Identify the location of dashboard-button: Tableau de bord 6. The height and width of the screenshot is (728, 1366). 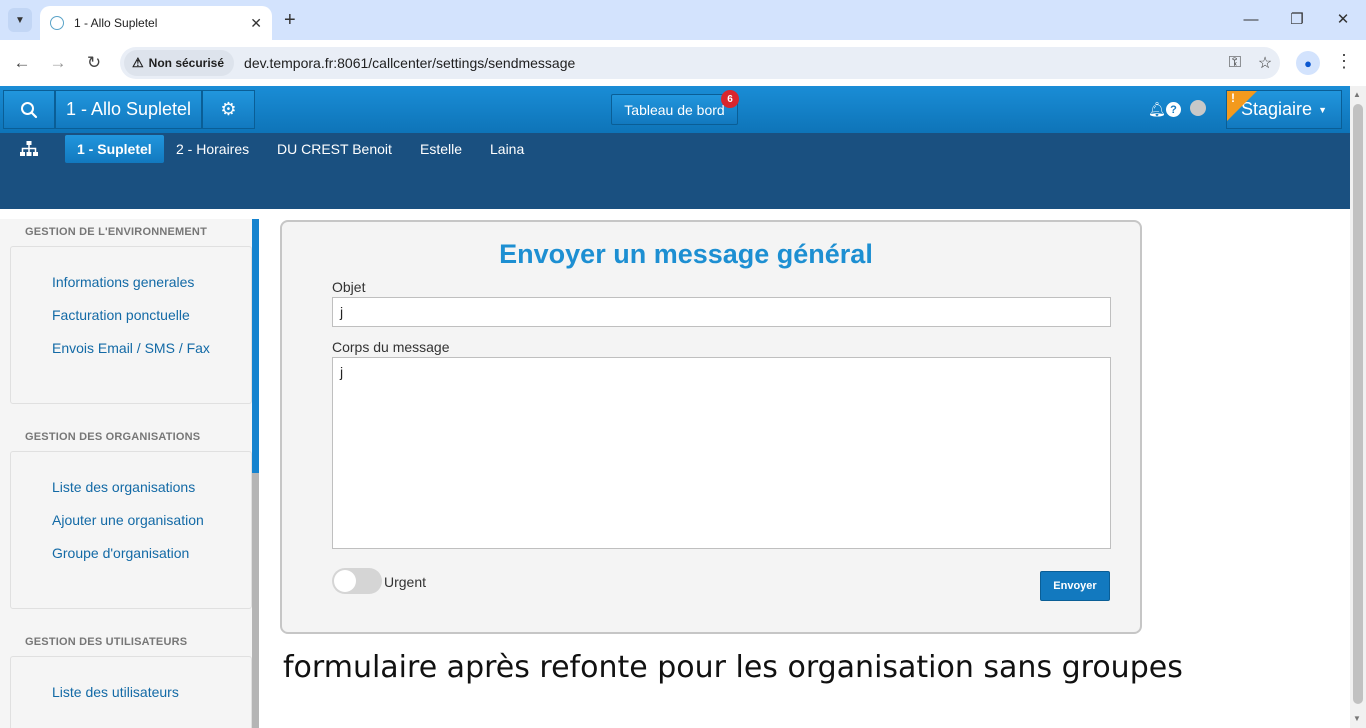
(675, 107).